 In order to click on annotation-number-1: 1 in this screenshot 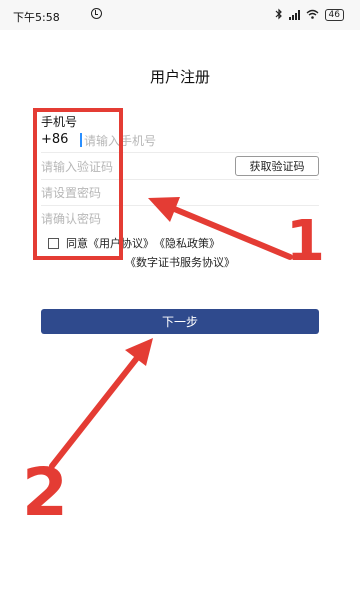, I will do `click(305, 241)`.